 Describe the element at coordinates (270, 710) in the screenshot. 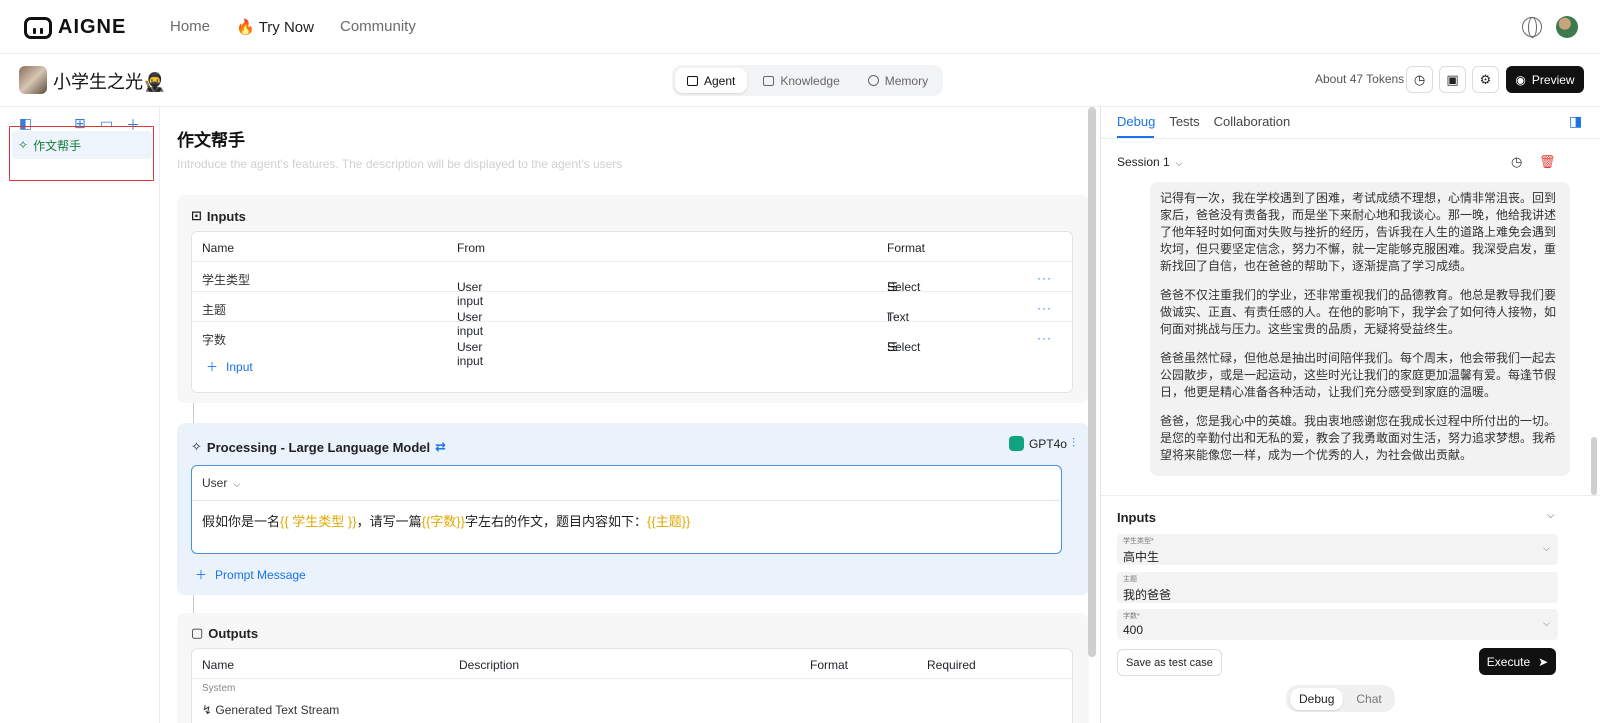

I see `output-row: ↯ Generated Text Stream` at that location.